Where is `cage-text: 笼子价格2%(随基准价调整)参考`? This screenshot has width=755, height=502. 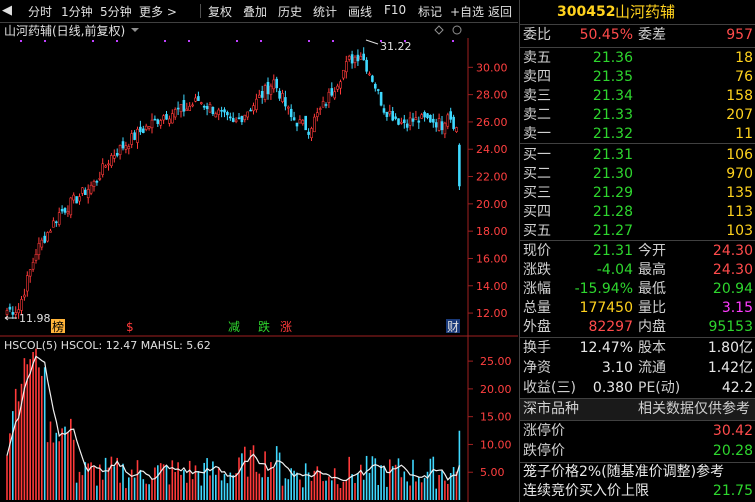
cage-text: 笼子价格2%(随基准价调整)参考 is located at coordinates (624, 472).